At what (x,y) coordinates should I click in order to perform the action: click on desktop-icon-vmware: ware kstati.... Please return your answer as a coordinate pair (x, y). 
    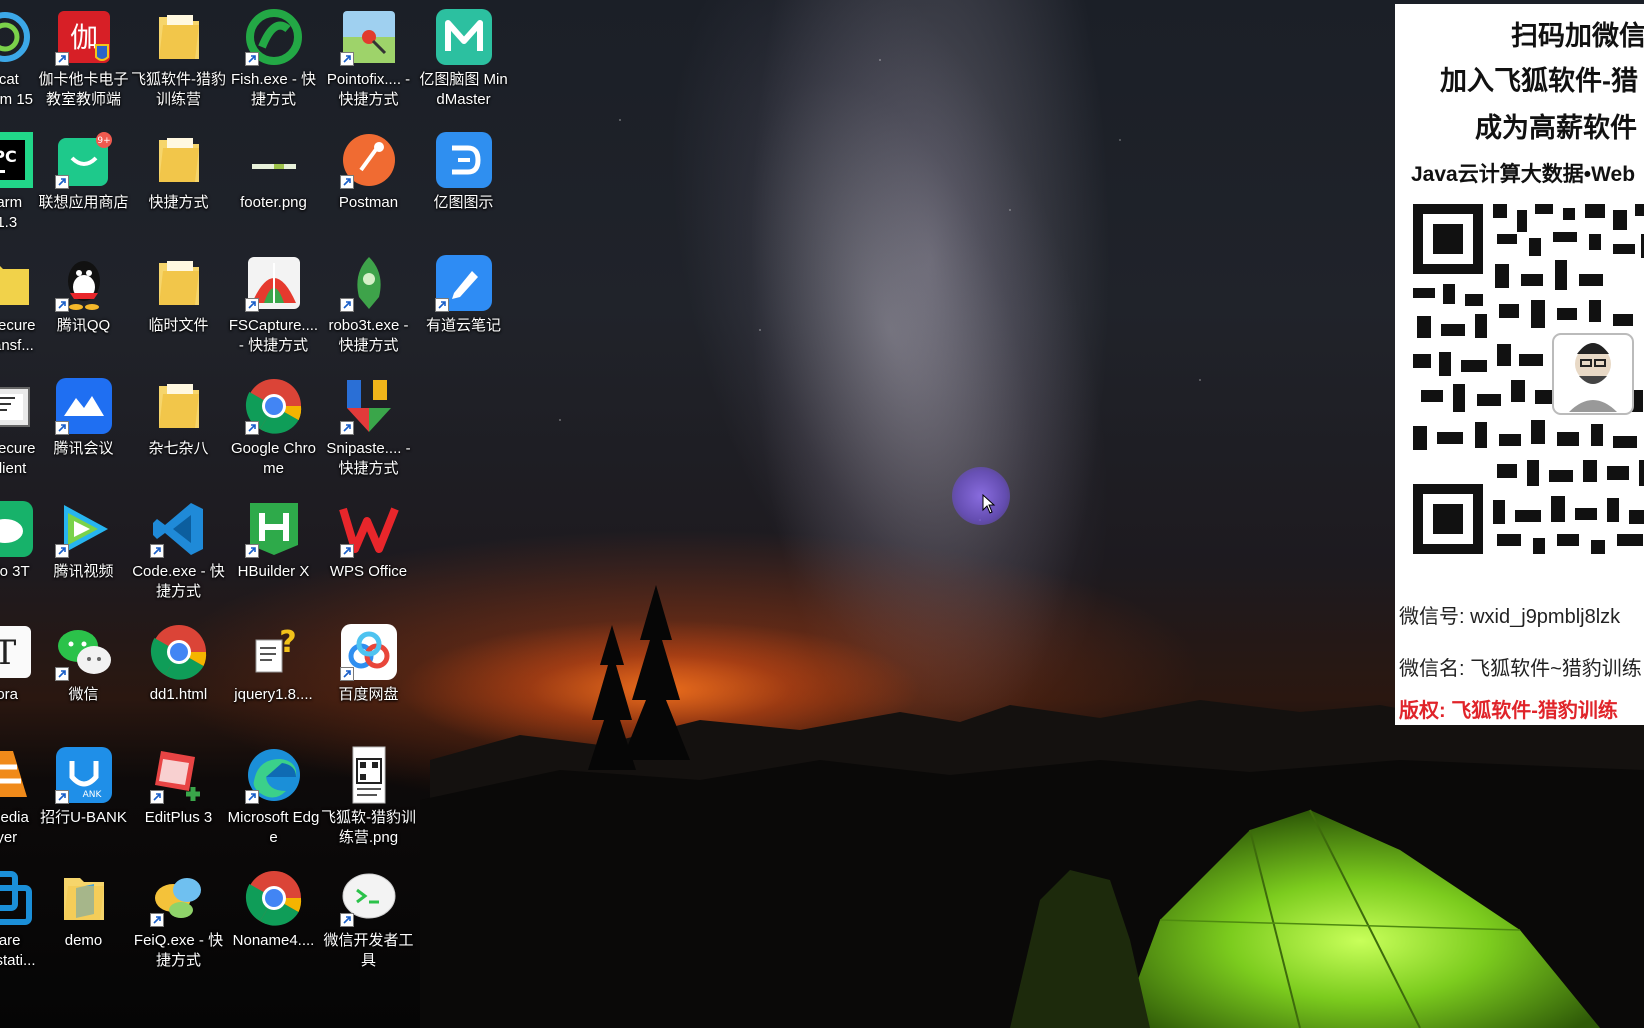
    Looking at the image, I should click on (18, 922).